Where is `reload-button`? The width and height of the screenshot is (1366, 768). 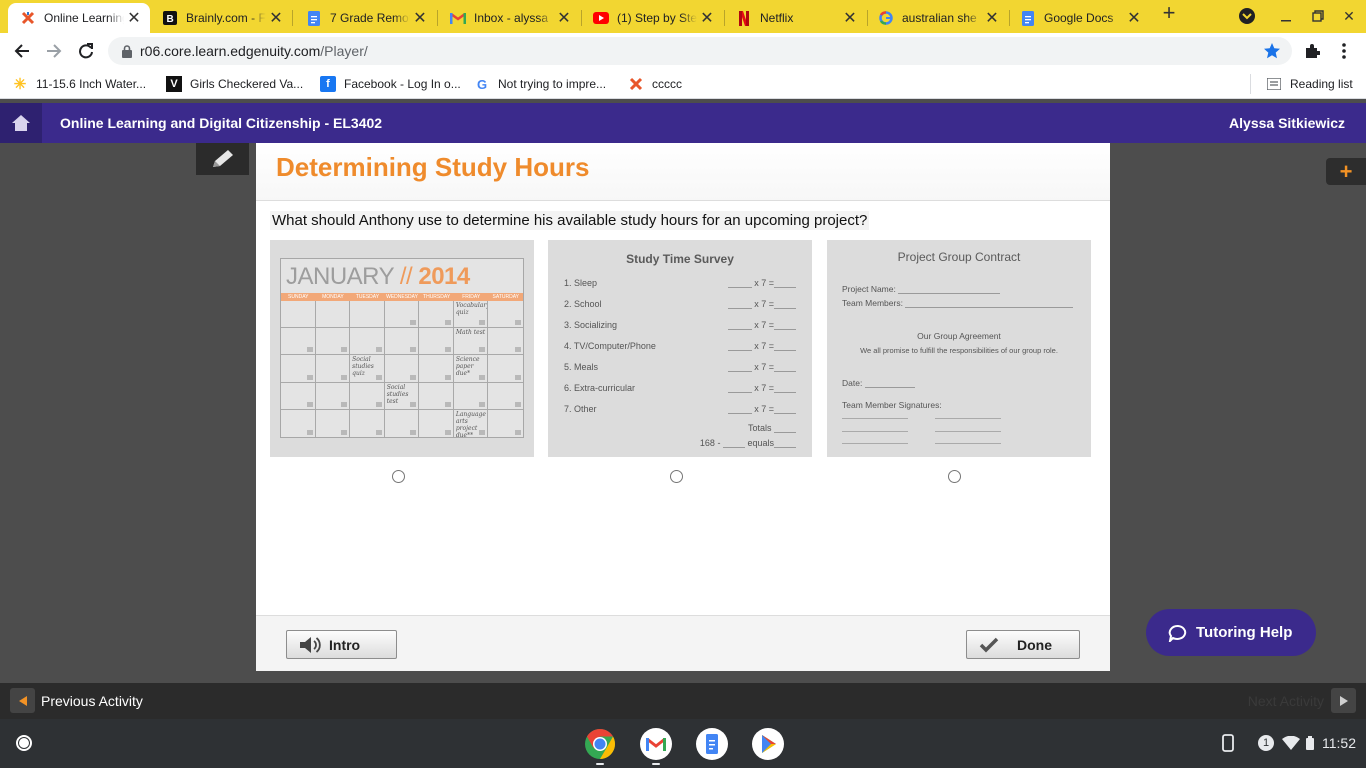 reload-button is located at coordinates (86, 51).